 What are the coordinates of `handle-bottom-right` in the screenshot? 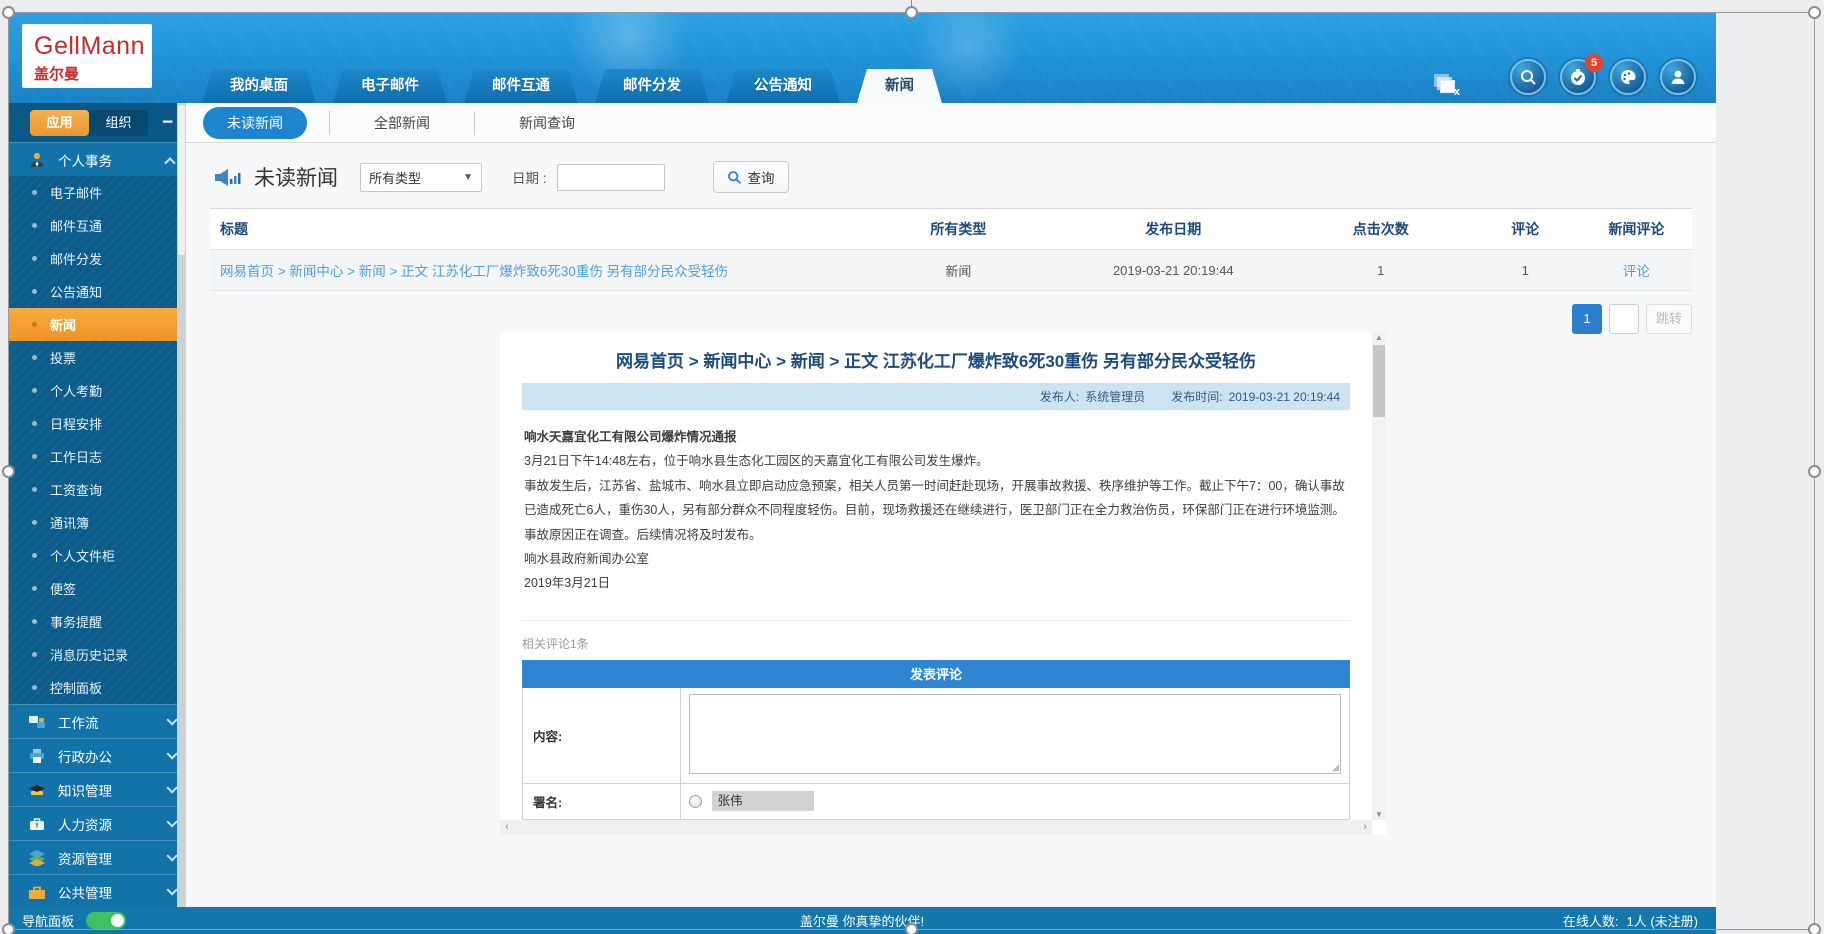 It's located at (1814, 928).